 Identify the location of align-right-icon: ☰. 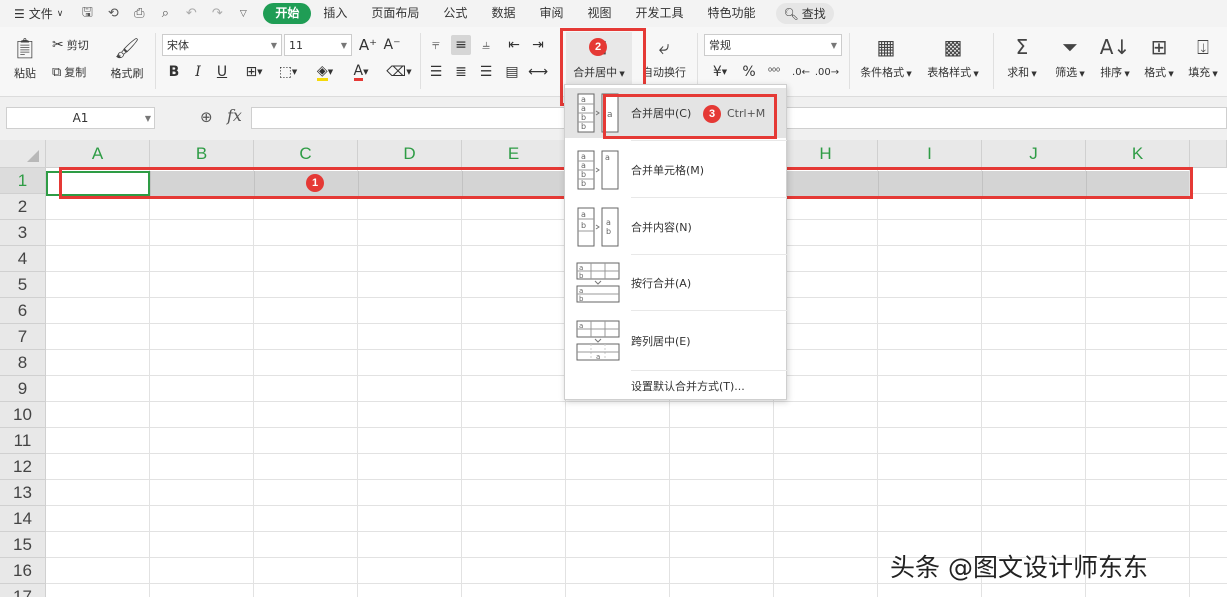
(486, 72).